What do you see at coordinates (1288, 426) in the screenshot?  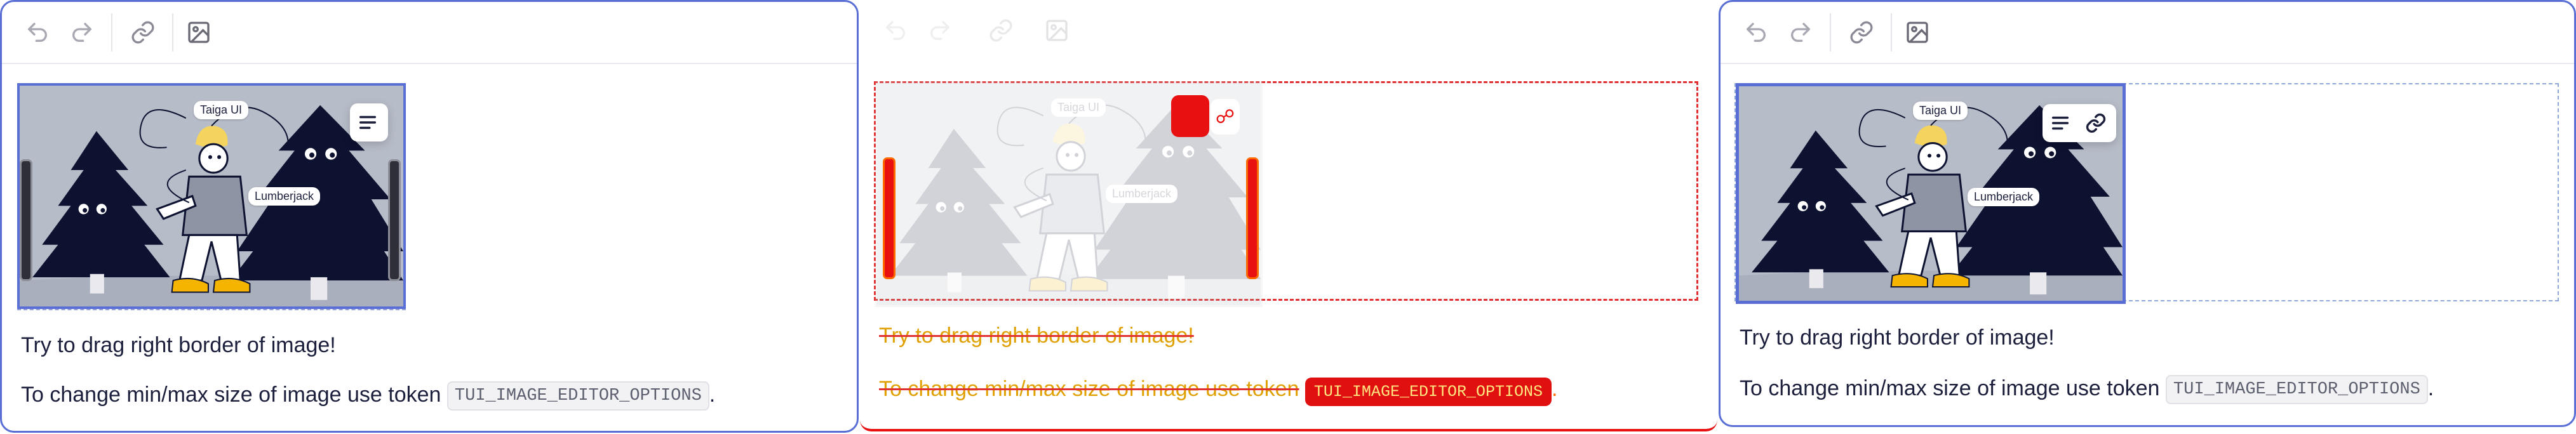 I see `error-outline` at bounding box center [1288, 426].